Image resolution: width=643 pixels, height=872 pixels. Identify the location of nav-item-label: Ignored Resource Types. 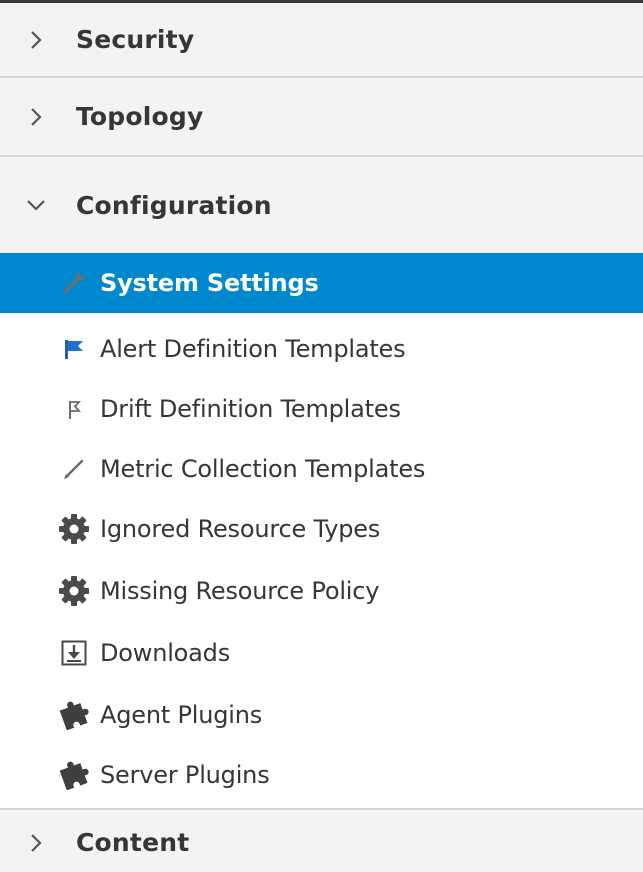
(240, 529).